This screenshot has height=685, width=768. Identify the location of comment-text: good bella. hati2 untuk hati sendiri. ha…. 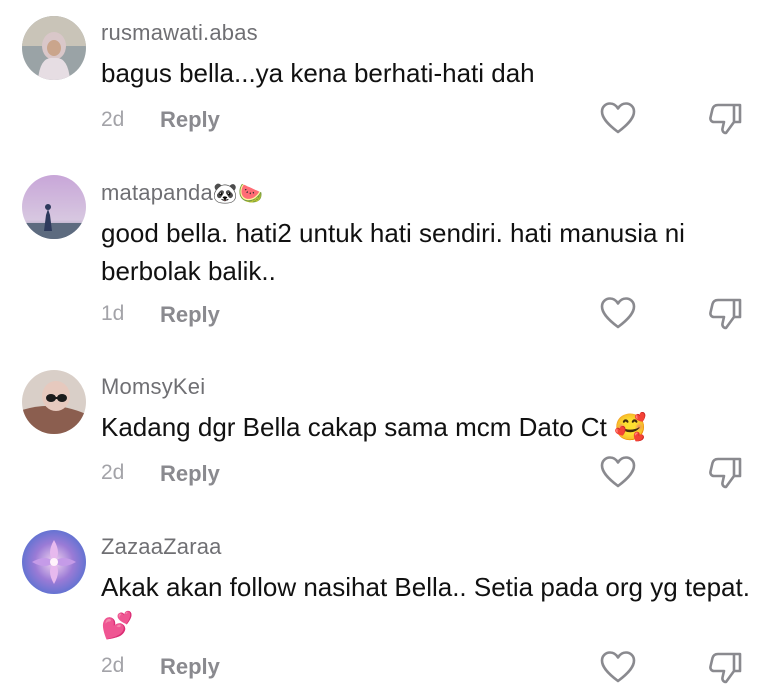
(393, 252).